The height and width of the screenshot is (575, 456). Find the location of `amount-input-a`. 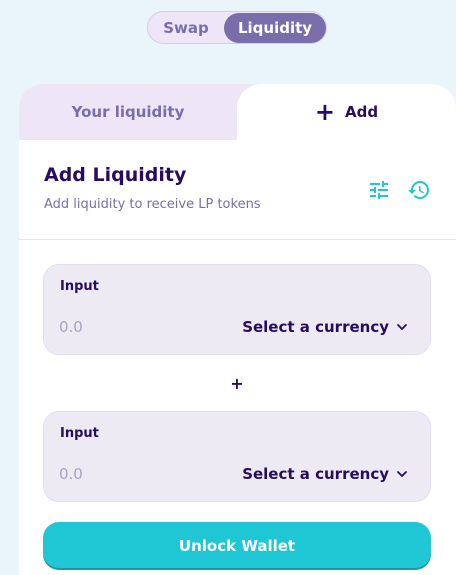

amount-input-a is located at coordinates (119, 327).